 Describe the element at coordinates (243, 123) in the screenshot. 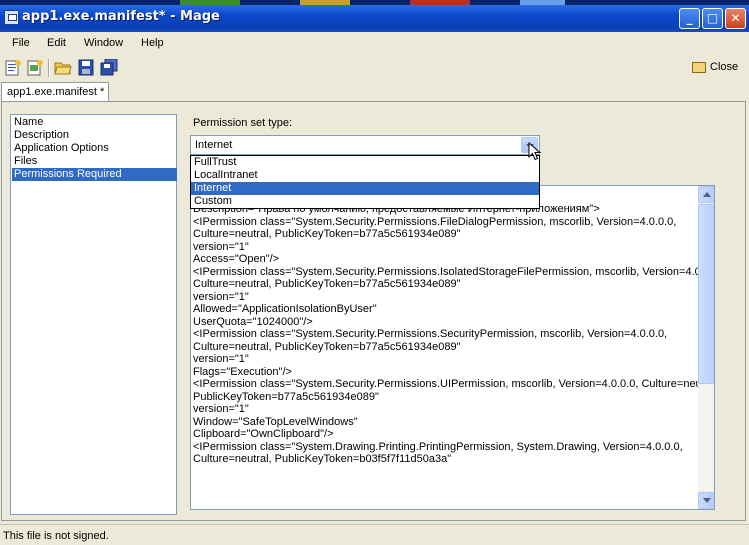

I see `permission-set-label: Permission set type:` at that location.